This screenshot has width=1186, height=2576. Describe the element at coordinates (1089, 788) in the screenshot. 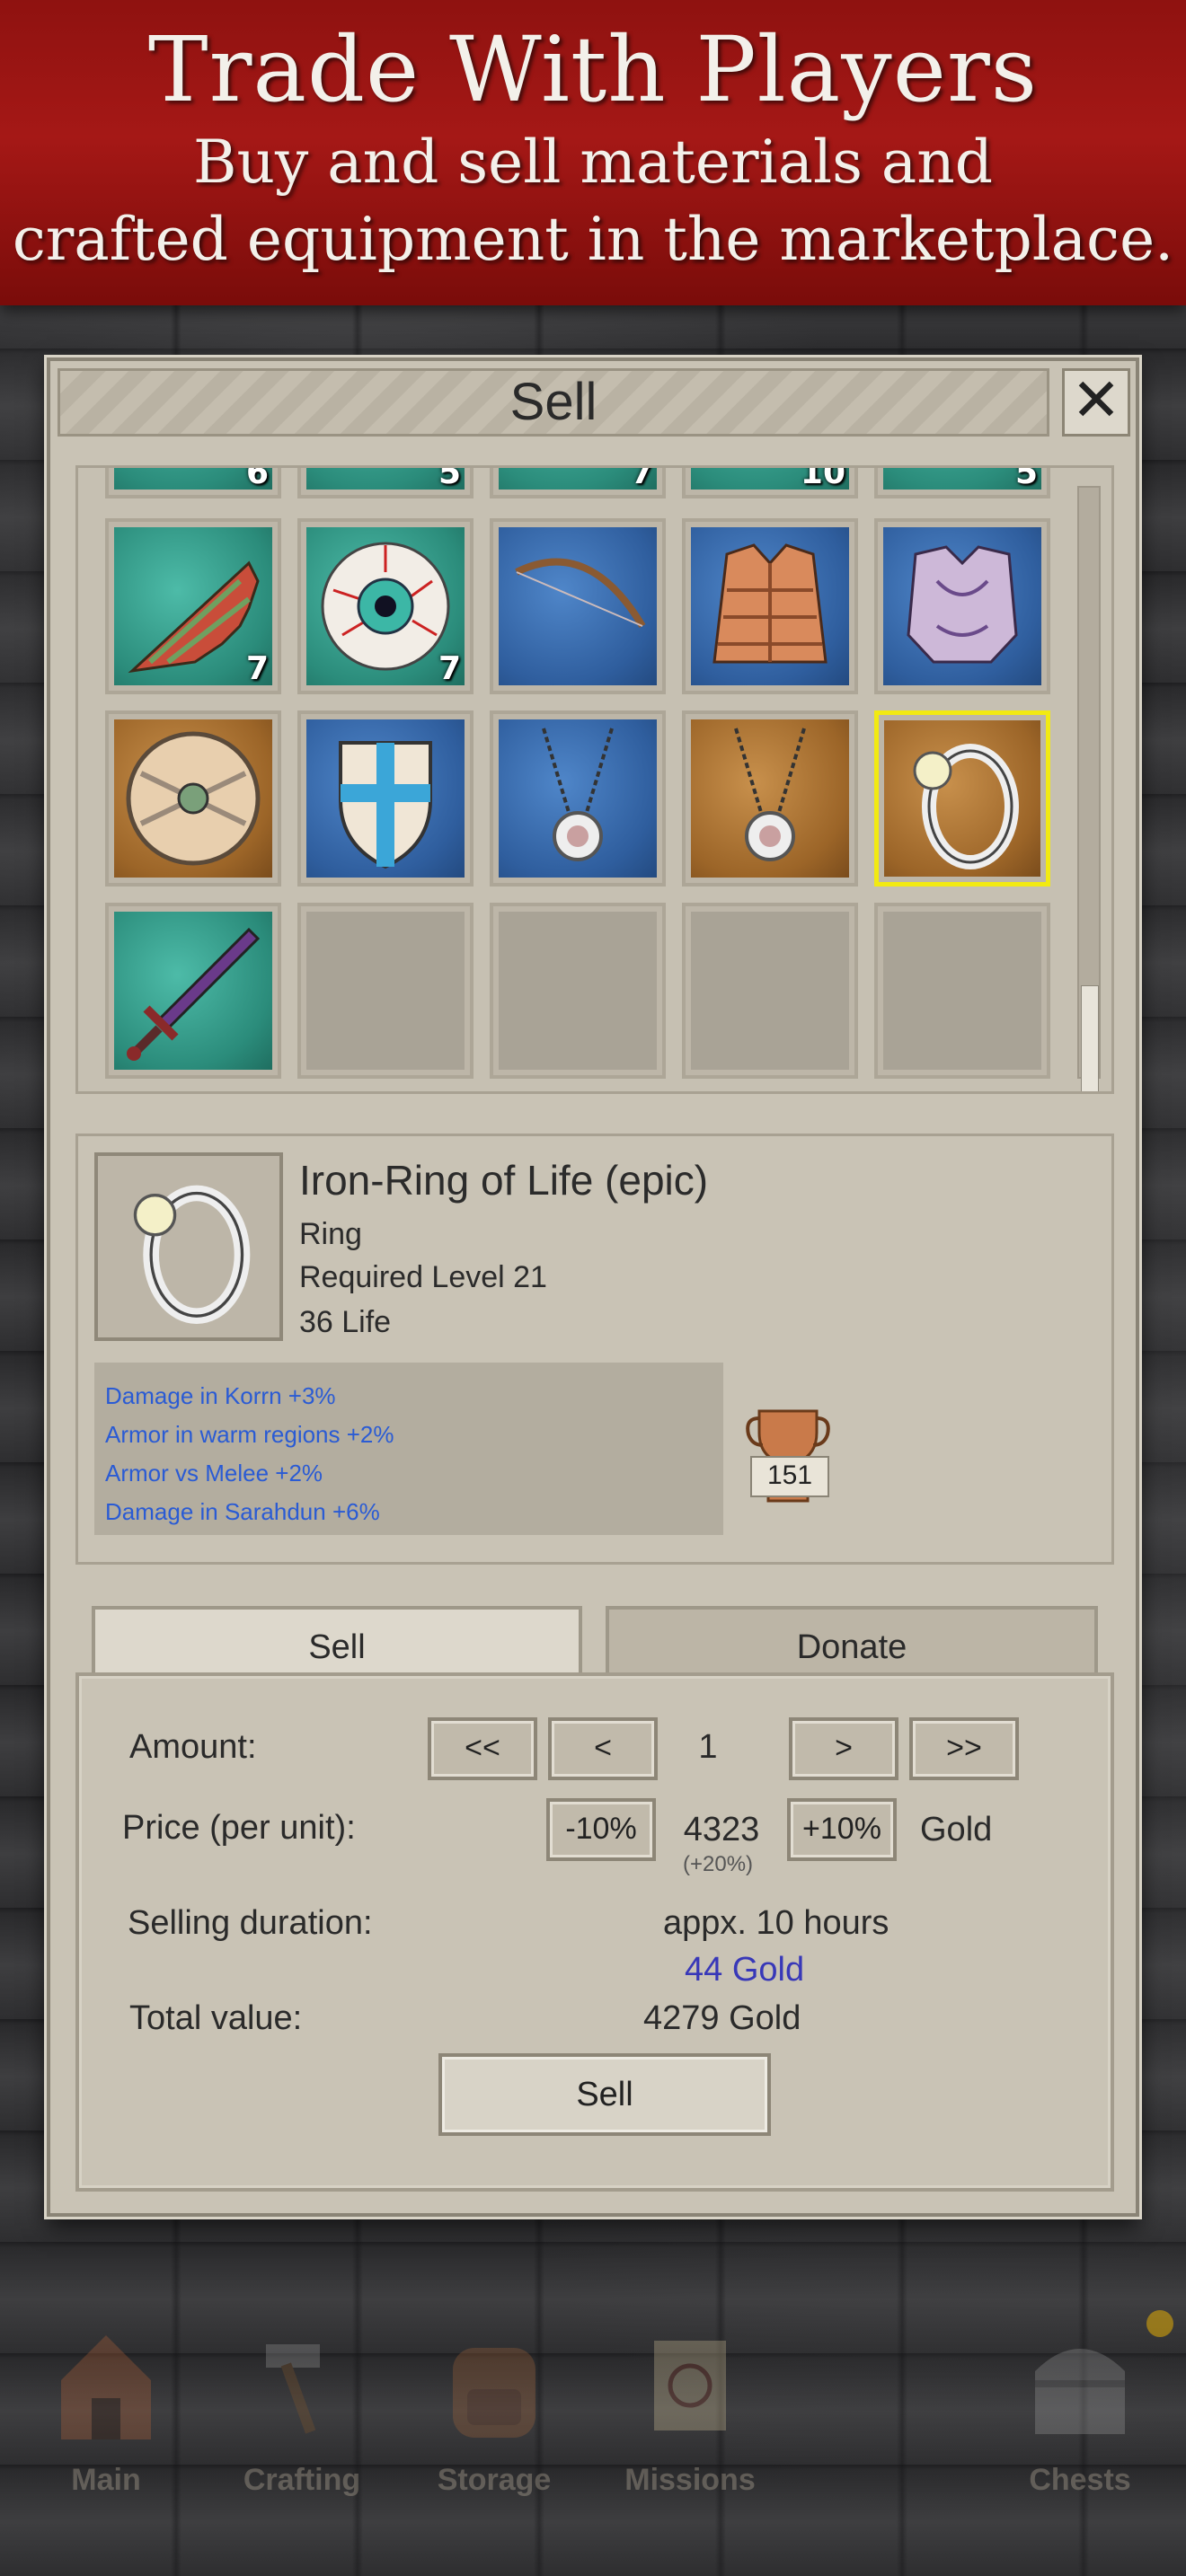

I see `inventory-scrollbar` at that location.